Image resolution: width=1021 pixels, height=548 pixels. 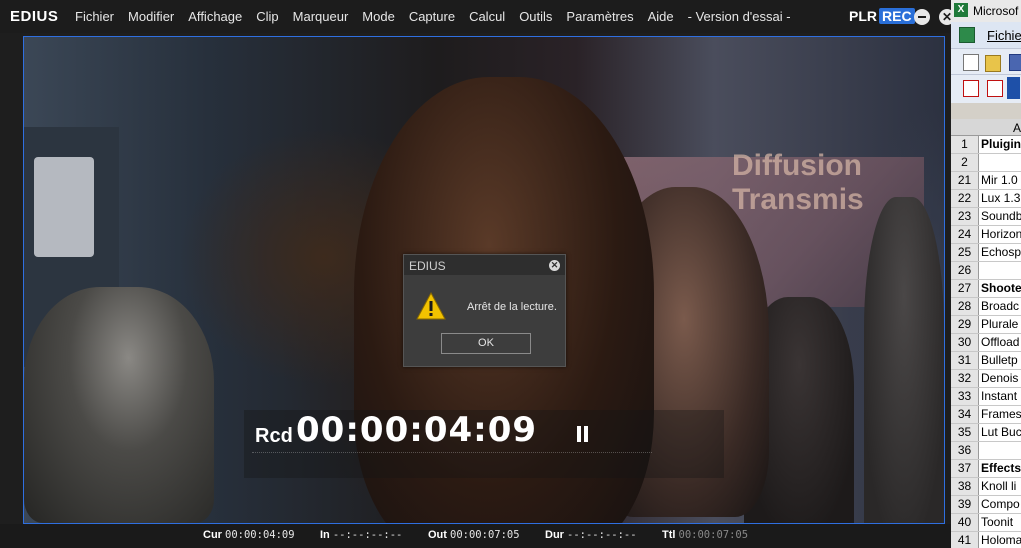 I want to click on table-row: 33 Instant, so click(x=986, y=397).